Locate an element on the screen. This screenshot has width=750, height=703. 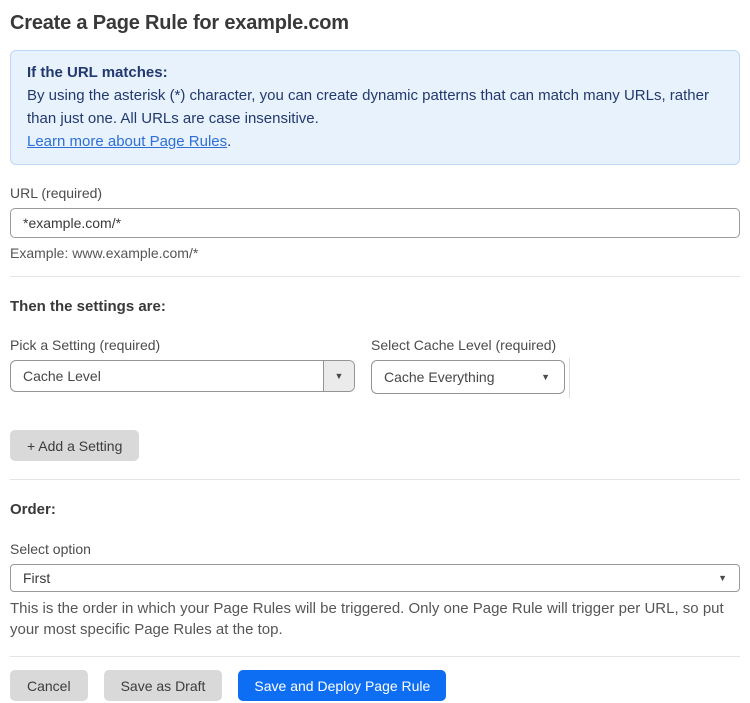
setting-picker-select: Cache Level ▼ is located at coordinates (182, 376).